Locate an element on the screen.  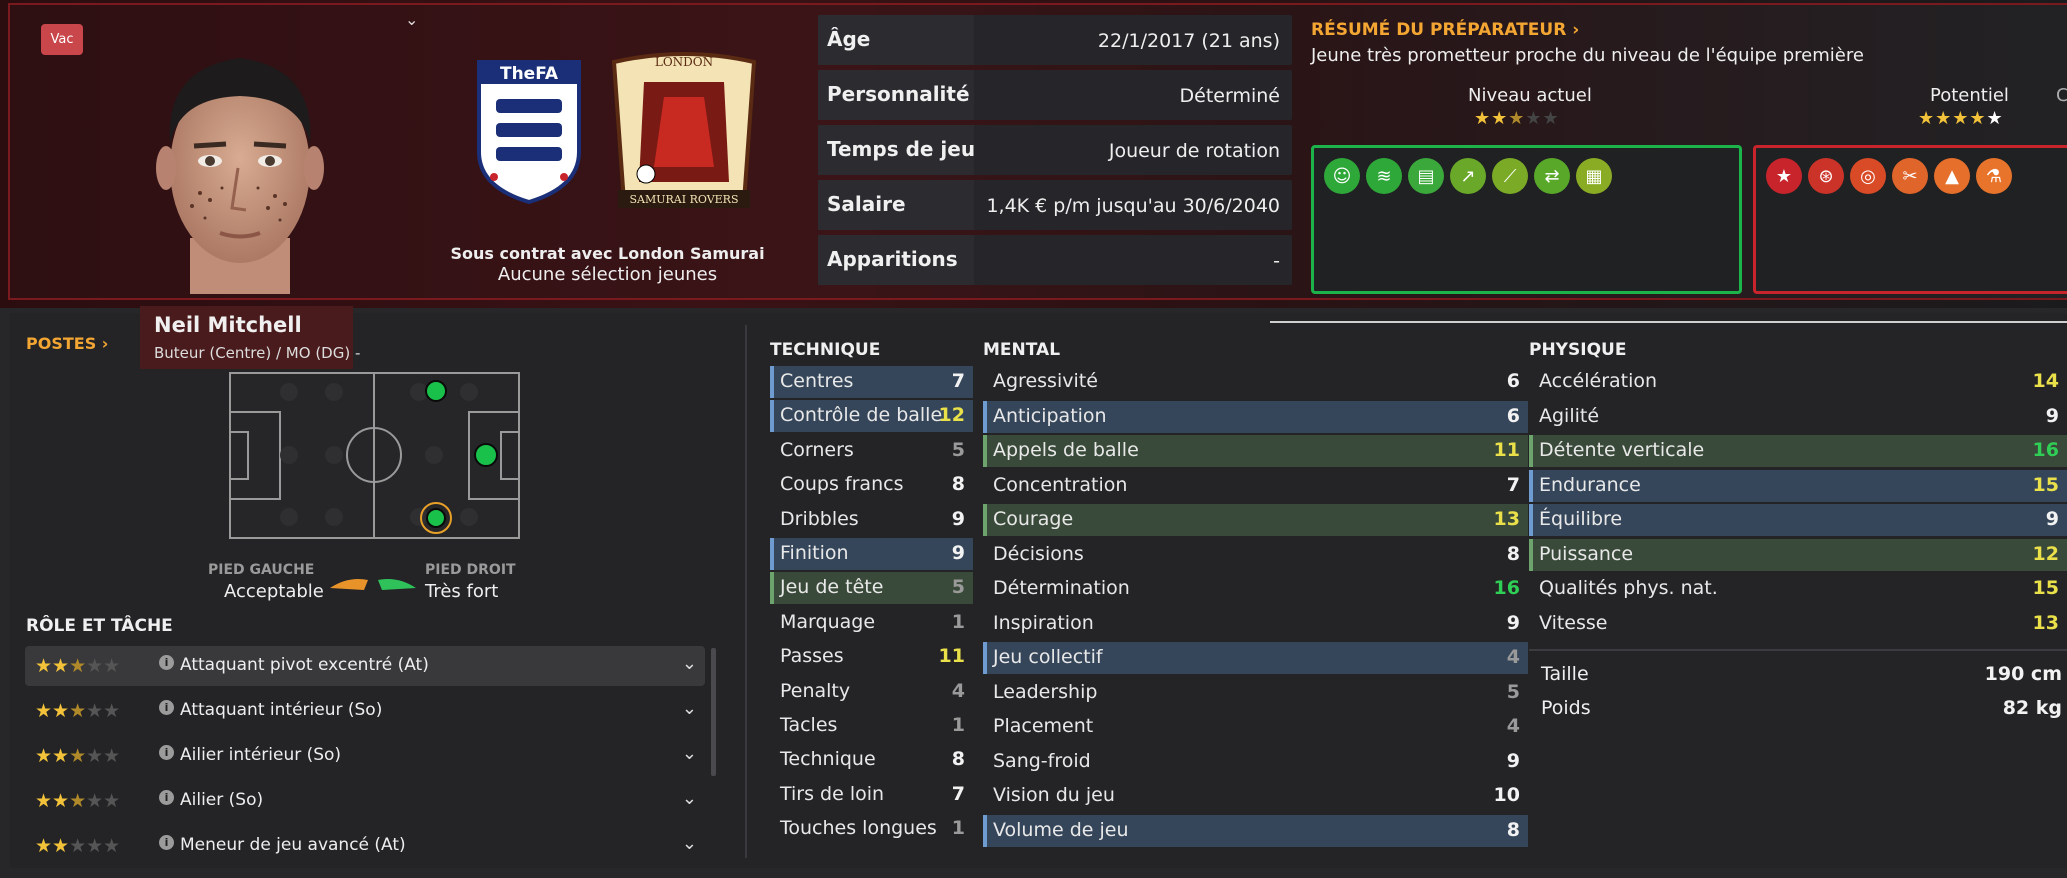
attribute-row: Jeu de tête 5 is located at coordinates (871, 588).